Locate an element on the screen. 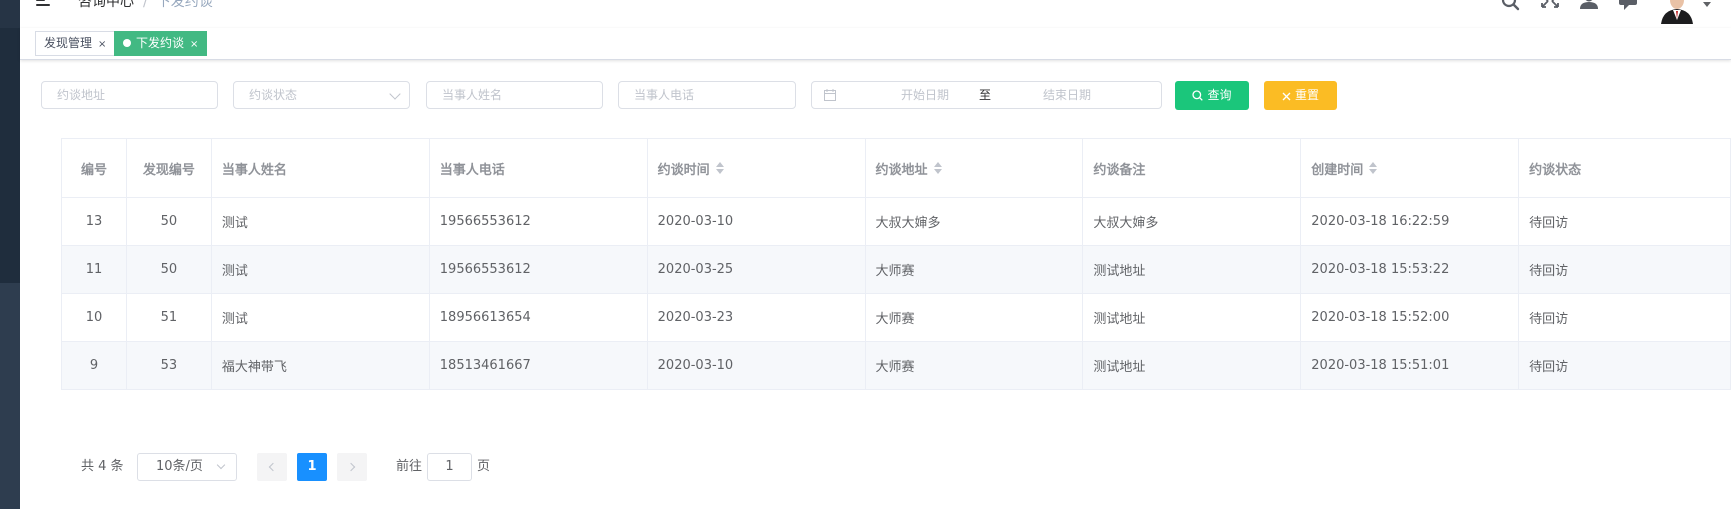  column-header-interview-note: 约谈备注 is located at coordinates (1192, 168).